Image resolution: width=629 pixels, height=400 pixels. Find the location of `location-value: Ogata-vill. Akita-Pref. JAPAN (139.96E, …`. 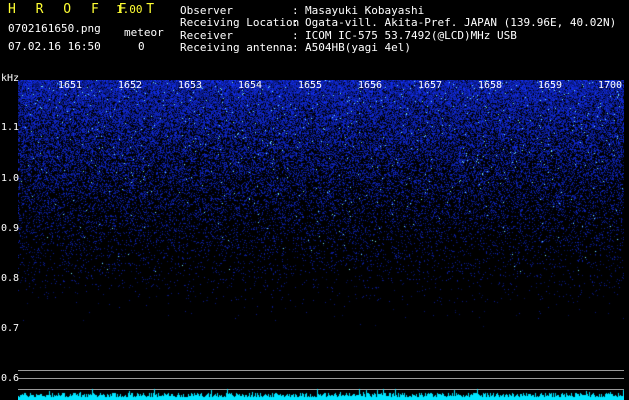

location-value: Ogata-vill. Akita-Pref. JAPAN (139.96E, … is located at coordinates (461, 22).